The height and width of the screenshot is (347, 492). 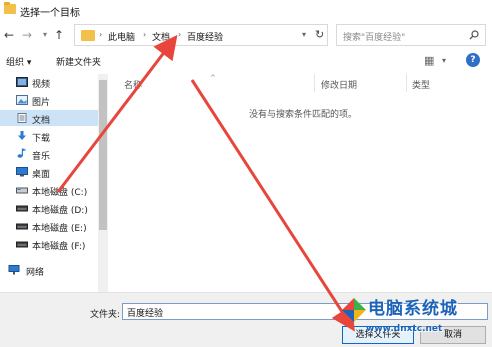 I want to click on video-icon, so click(x=22, y=82).